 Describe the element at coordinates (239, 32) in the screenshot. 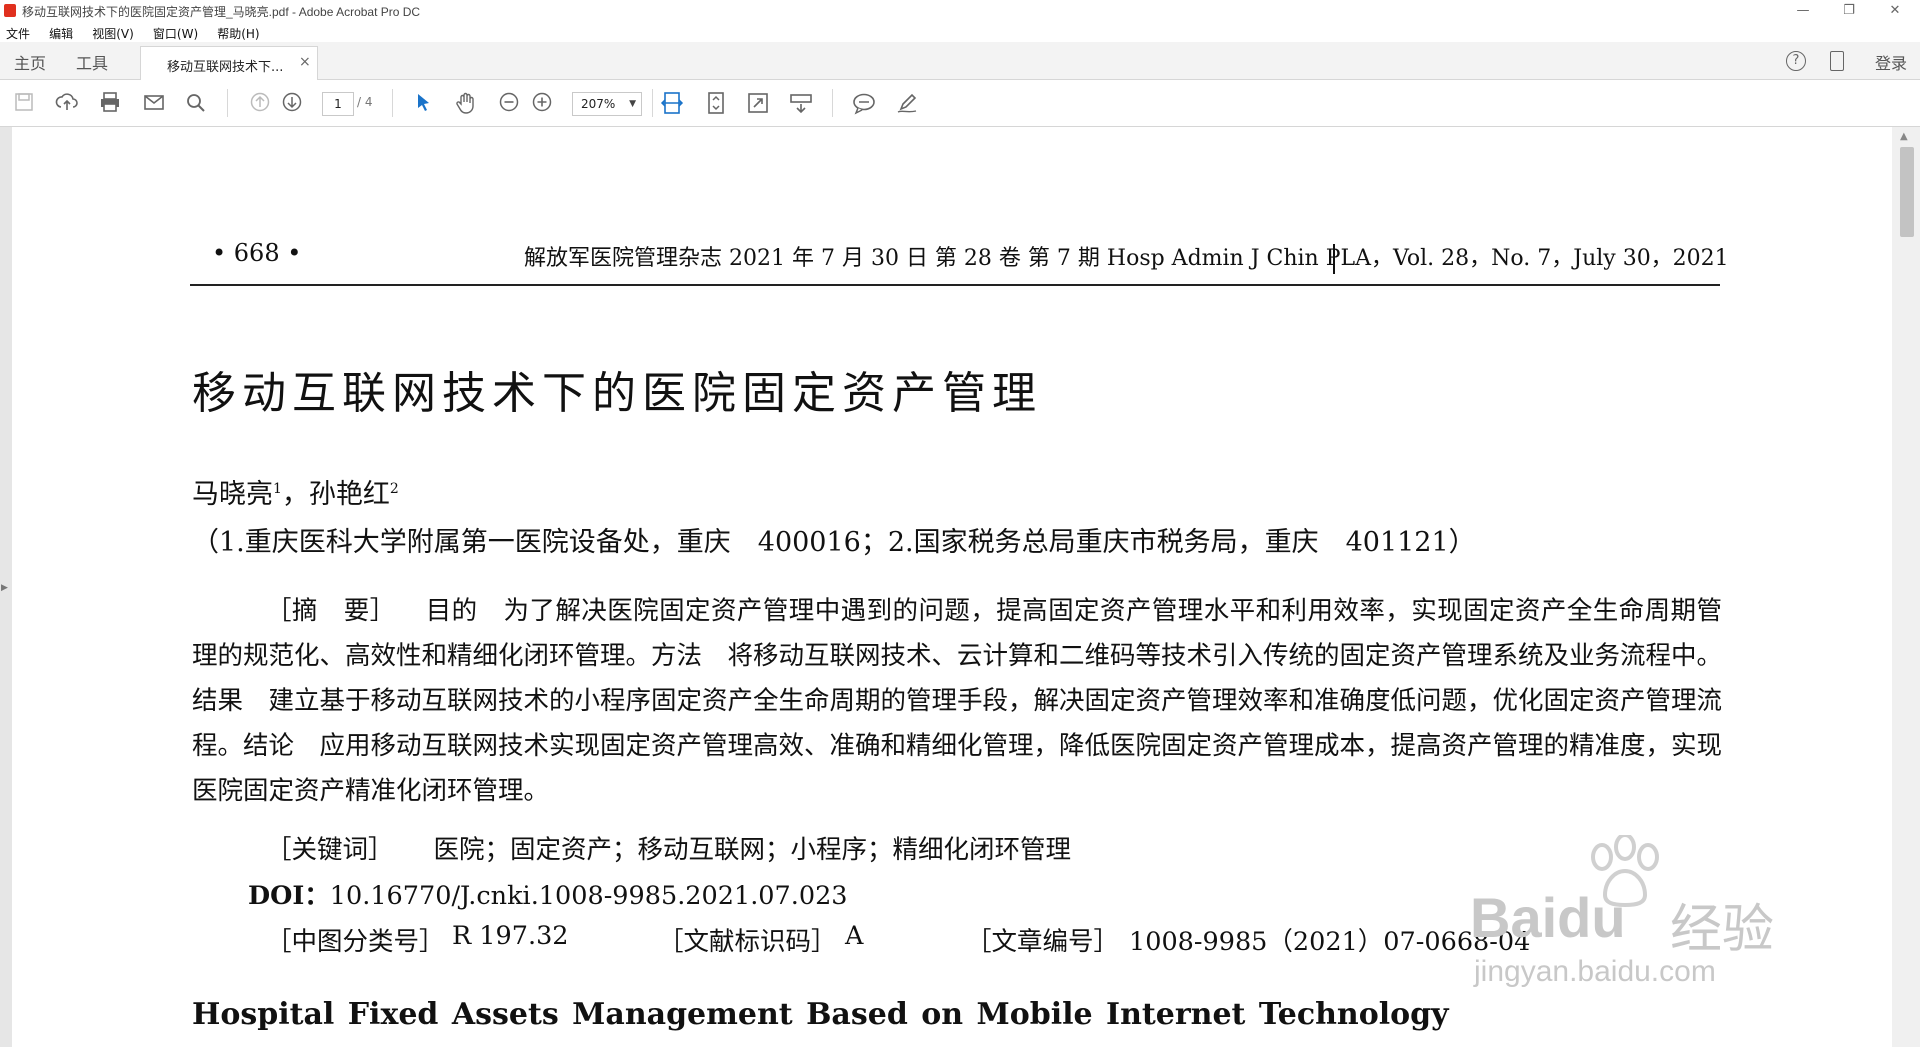

I see `menu-help: 帮助(H)` at that location.